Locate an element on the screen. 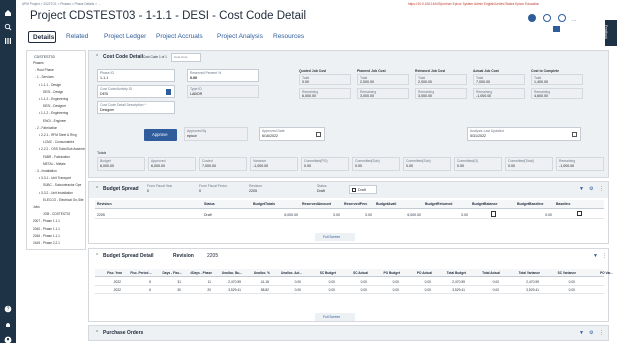 The image size is (618, 343). tab-resources: Resources is located at coordinates (288, 36).